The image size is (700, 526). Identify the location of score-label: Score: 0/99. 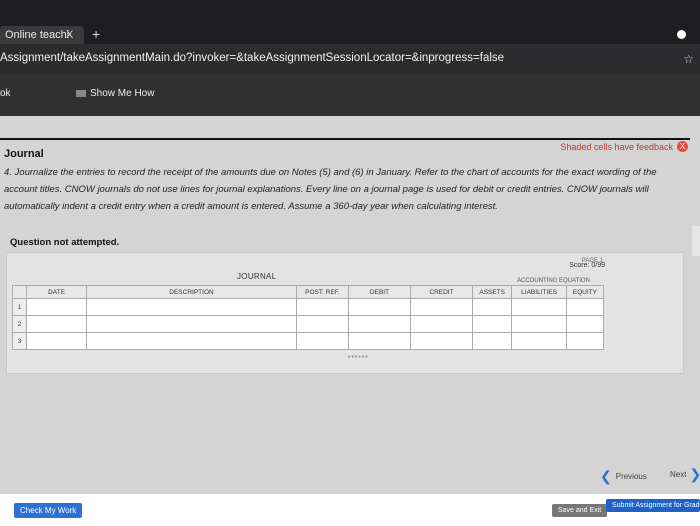
(587, 265).